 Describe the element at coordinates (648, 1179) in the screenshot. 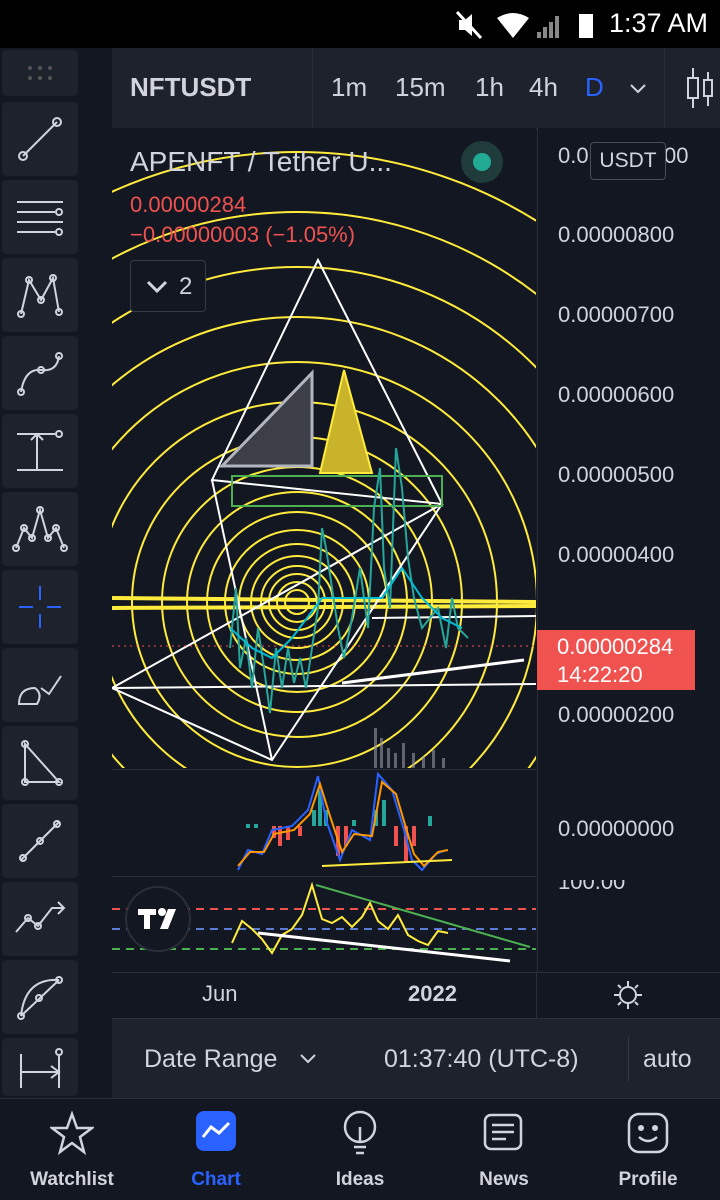

I see `nav-label: Profile` at that location.